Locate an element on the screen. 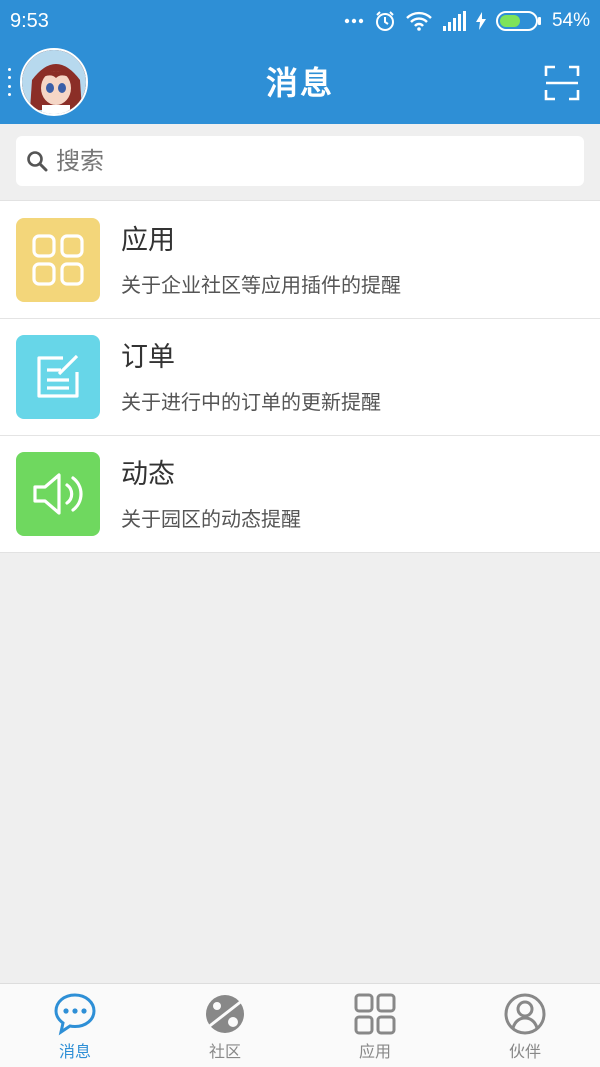  battery-percent: 54% is located at coordinates (570, 20).